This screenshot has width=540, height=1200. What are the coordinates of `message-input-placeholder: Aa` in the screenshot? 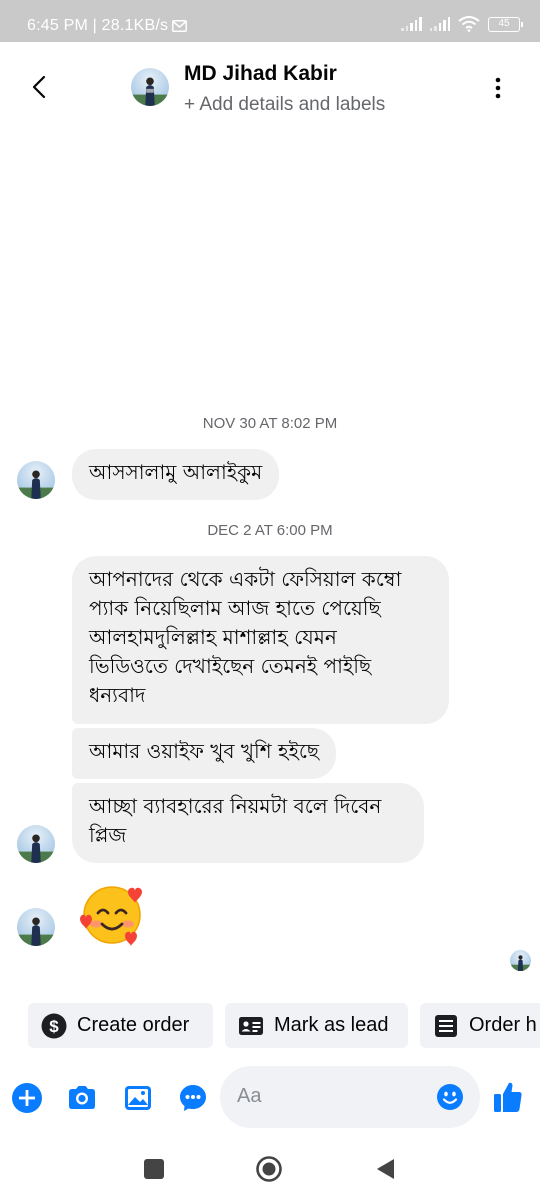 It's located at (249, 1096).